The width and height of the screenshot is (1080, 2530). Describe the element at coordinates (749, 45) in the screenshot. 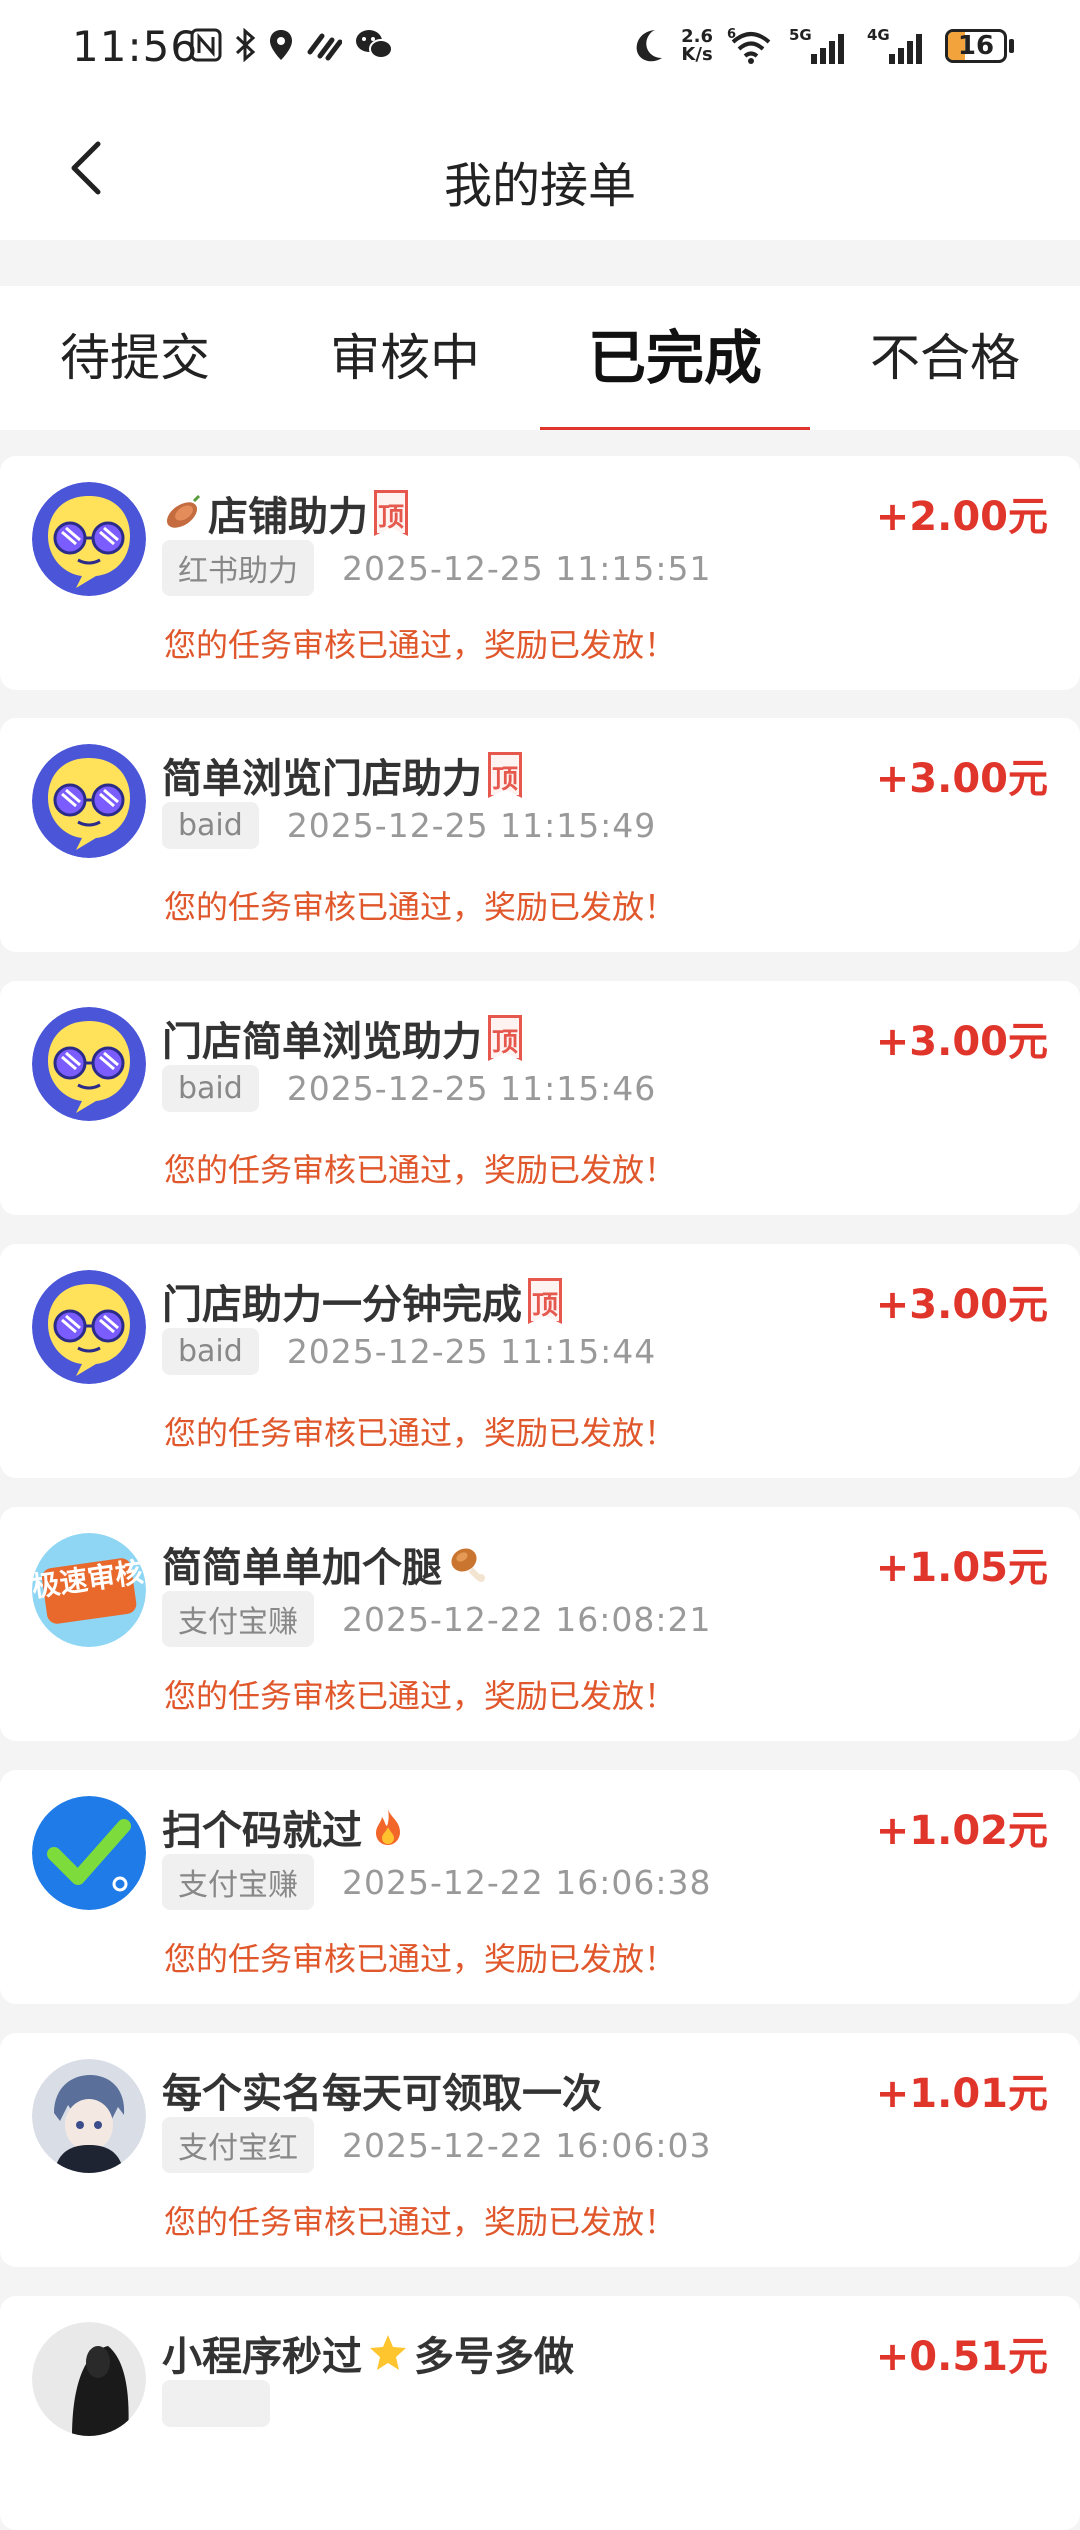

I see `wifi-icon: 6` at that location.